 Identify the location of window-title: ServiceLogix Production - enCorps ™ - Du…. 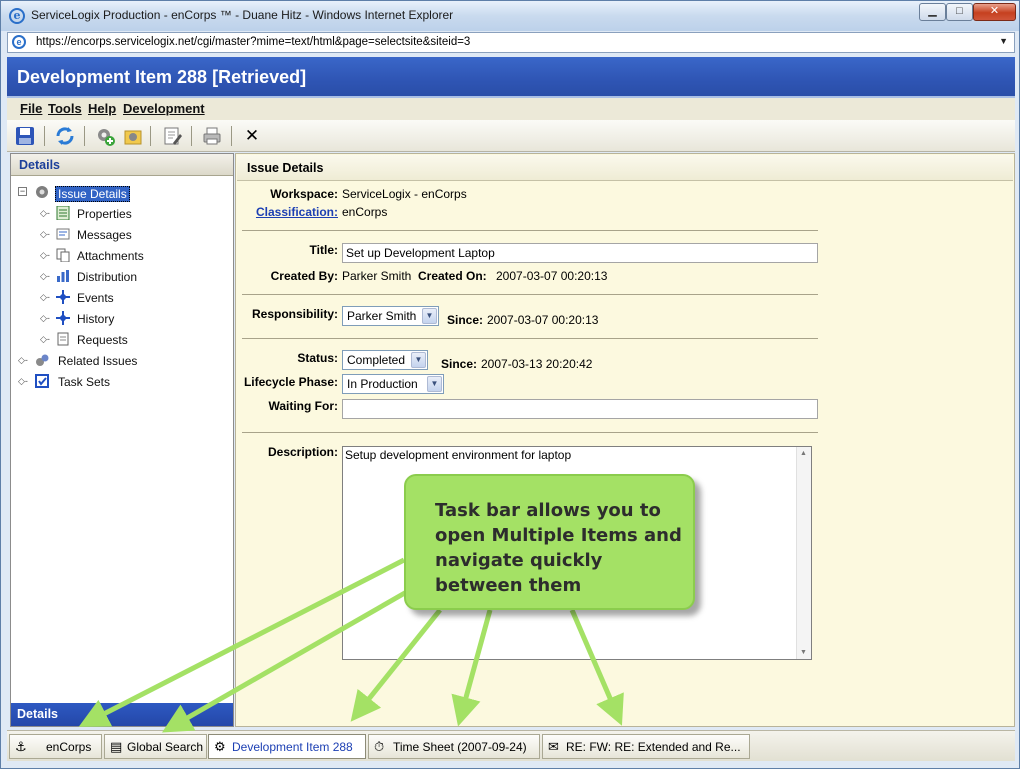
(242, 15).